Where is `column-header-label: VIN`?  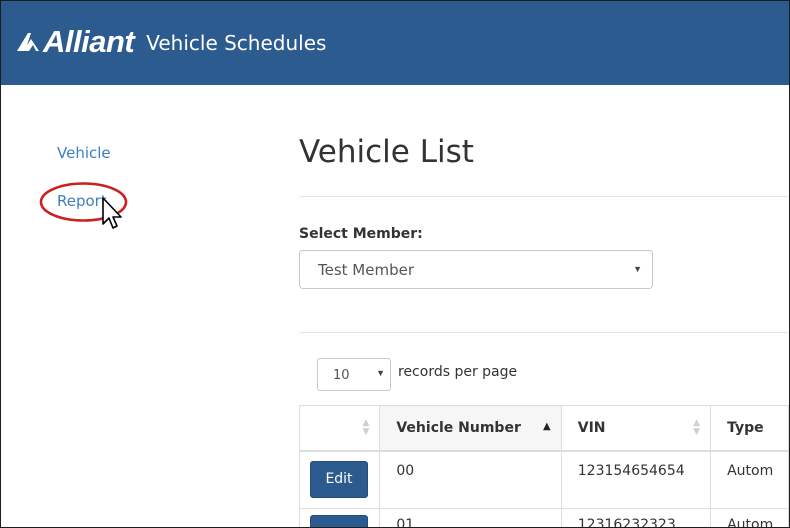 column-header-label: VIN is located at coordinates (591, 427).